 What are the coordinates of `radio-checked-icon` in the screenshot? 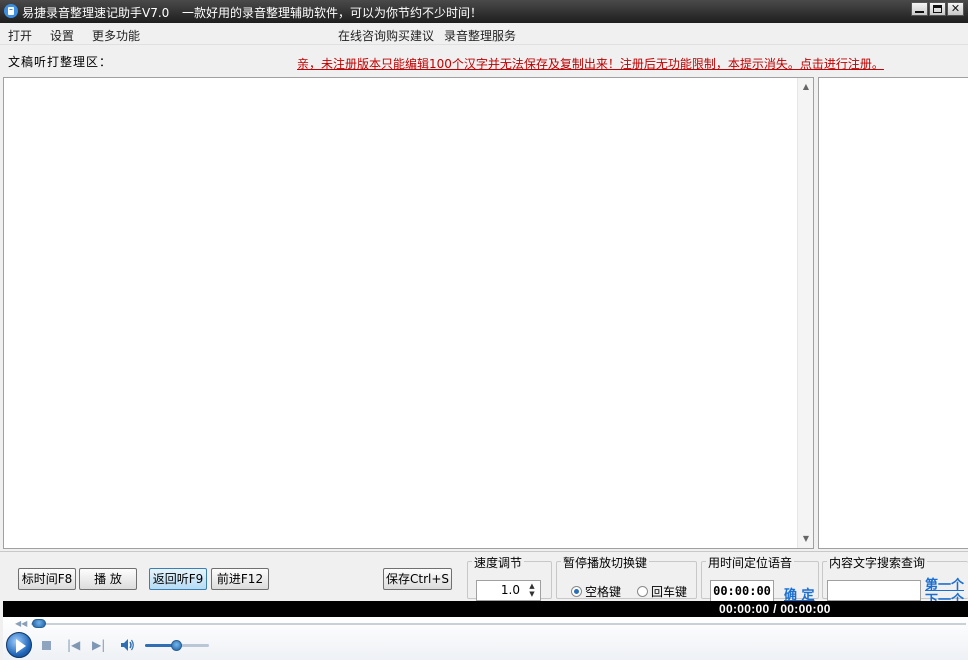 It's located at (576, 591).